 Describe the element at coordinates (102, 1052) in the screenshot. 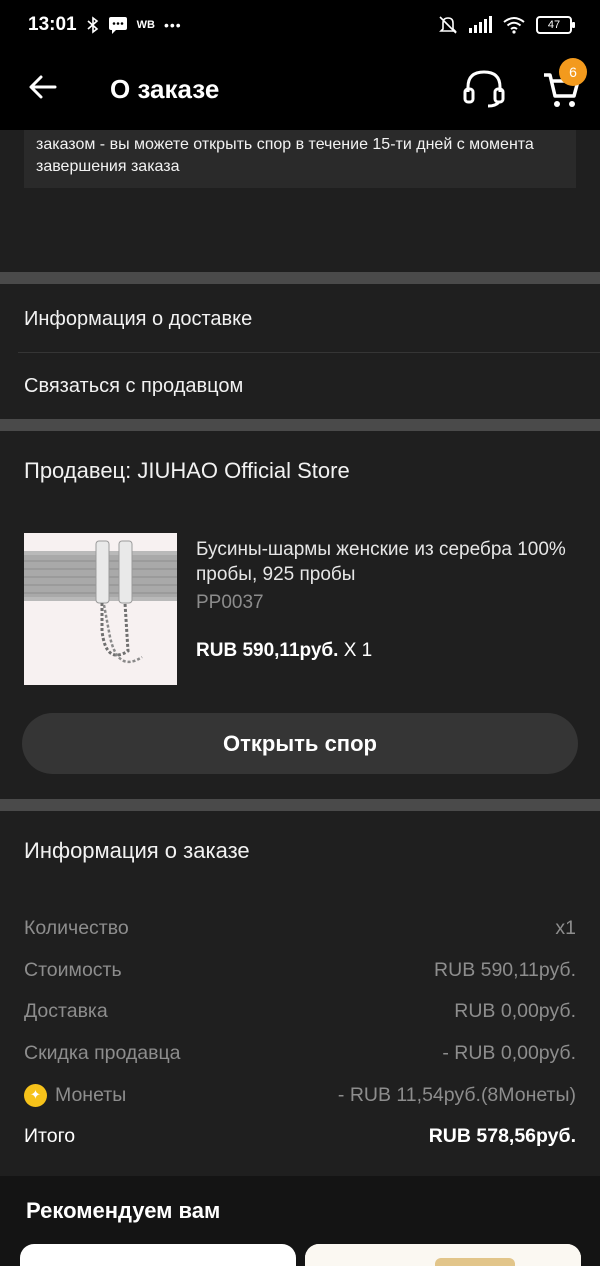

I see `info-label: Скидка продавца` at that location.